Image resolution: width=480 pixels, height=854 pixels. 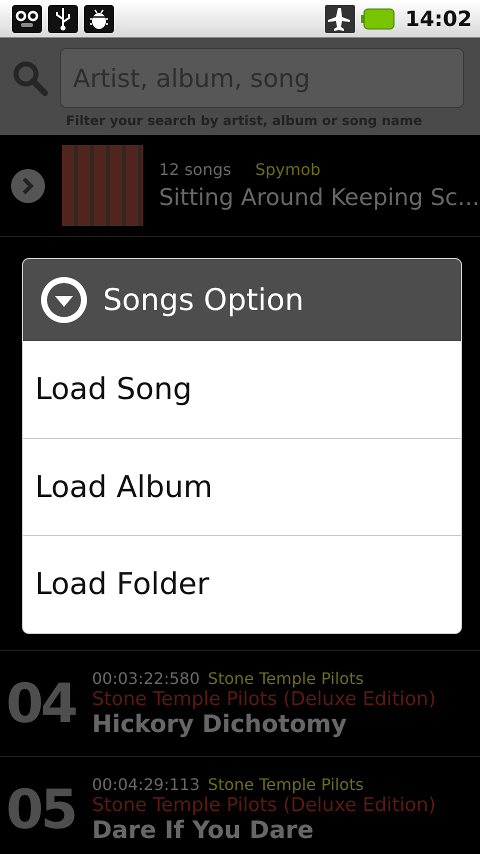 What do you see at coordinates (146, 678) in the screenshot?
I see `track-duration: 00:03:22:580` at bounding box center [146, 678].